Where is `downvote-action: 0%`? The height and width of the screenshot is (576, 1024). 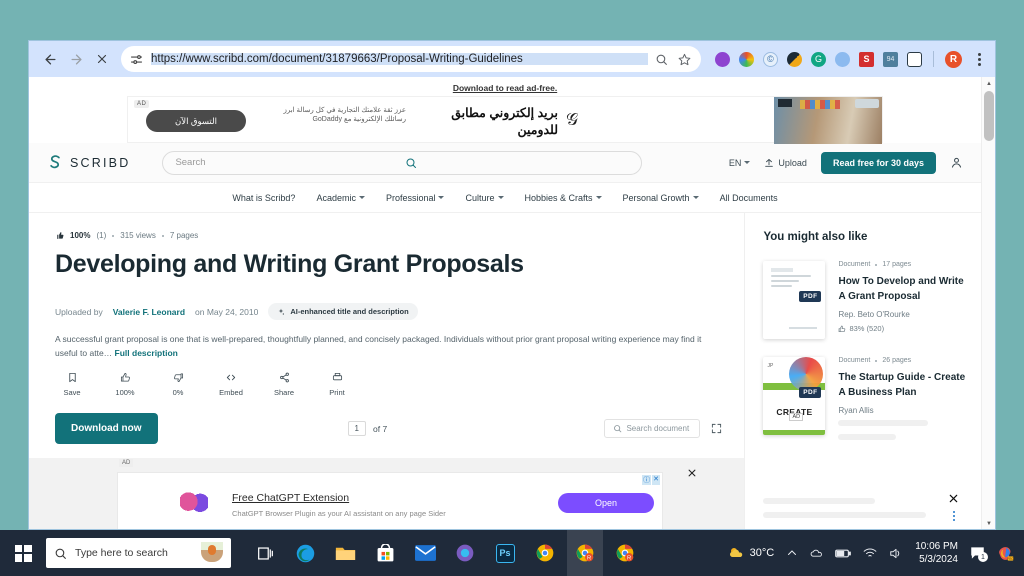
downvote-action: 0% is located at coordinates (178, 384).